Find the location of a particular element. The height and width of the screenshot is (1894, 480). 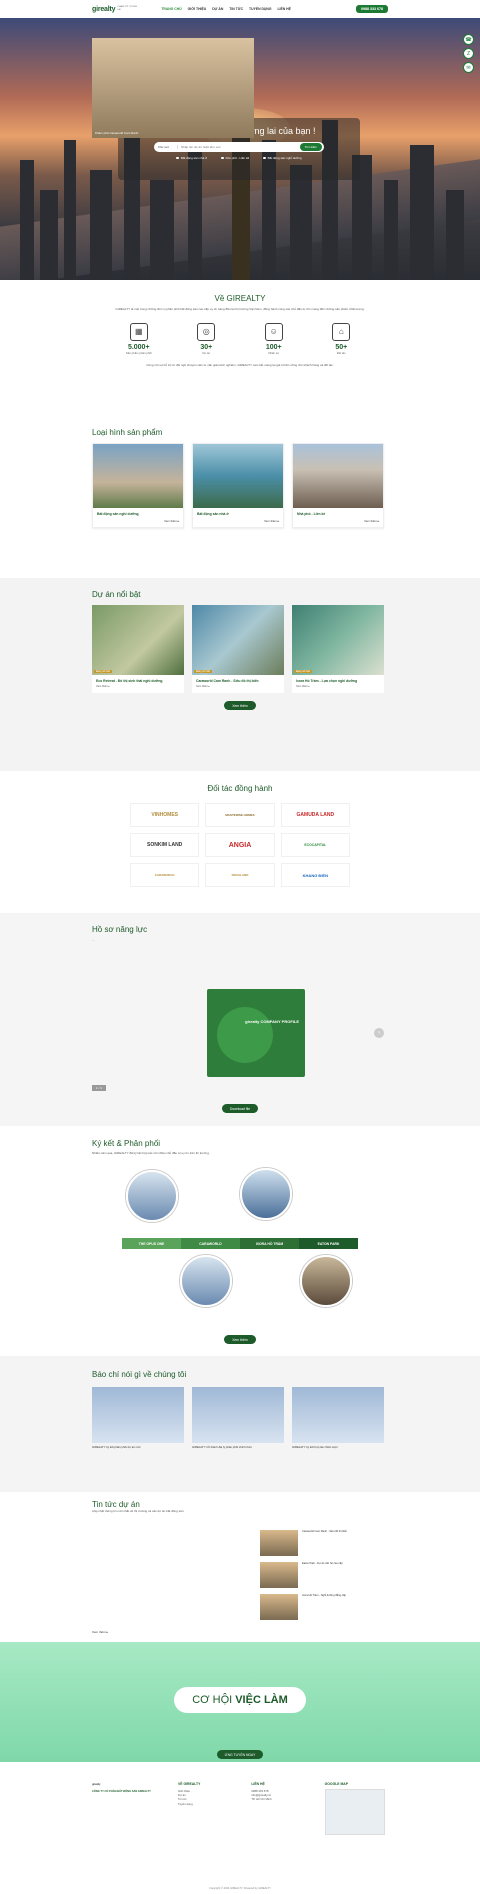

partner-logo: ANGIA is located at coordinates (240, 845).